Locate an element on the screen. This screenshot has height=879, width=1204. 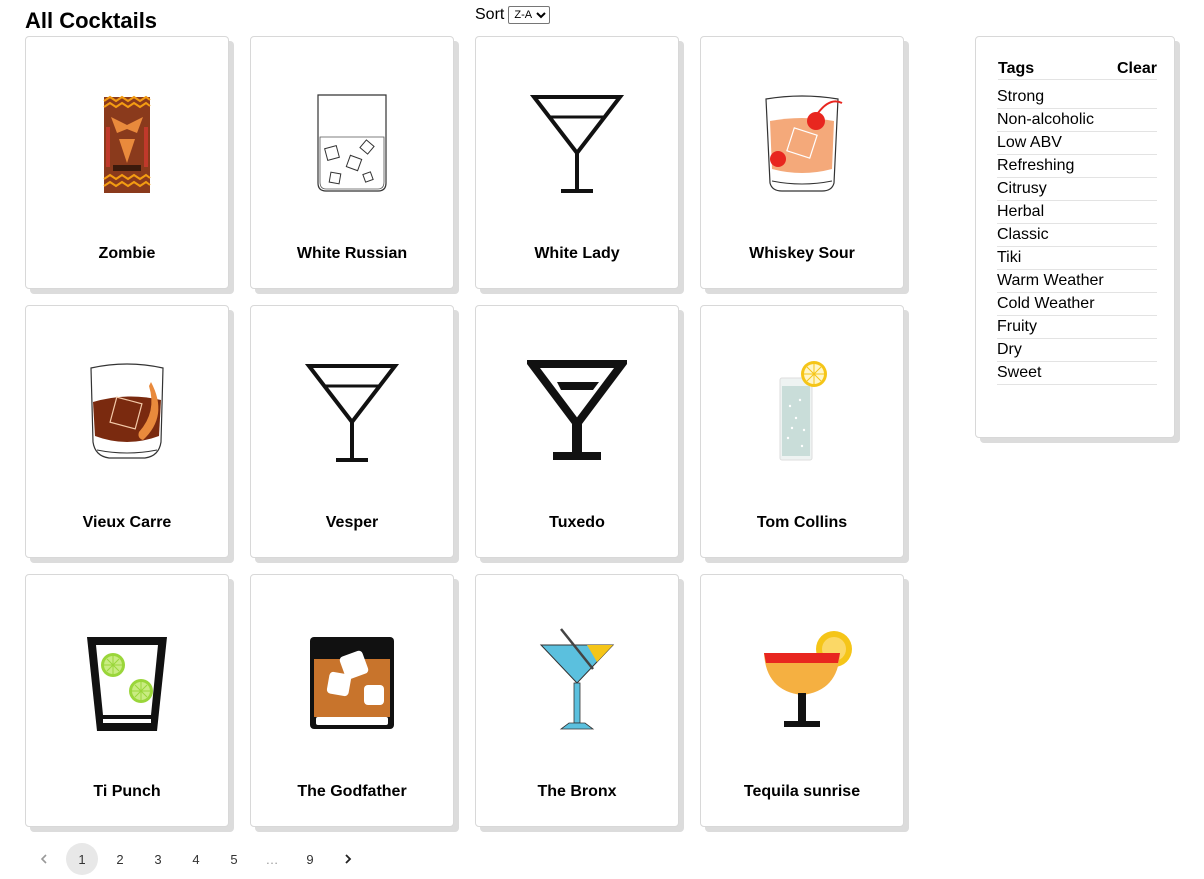
tags-header: Tags Clear is located at coordinates (1077, 70).